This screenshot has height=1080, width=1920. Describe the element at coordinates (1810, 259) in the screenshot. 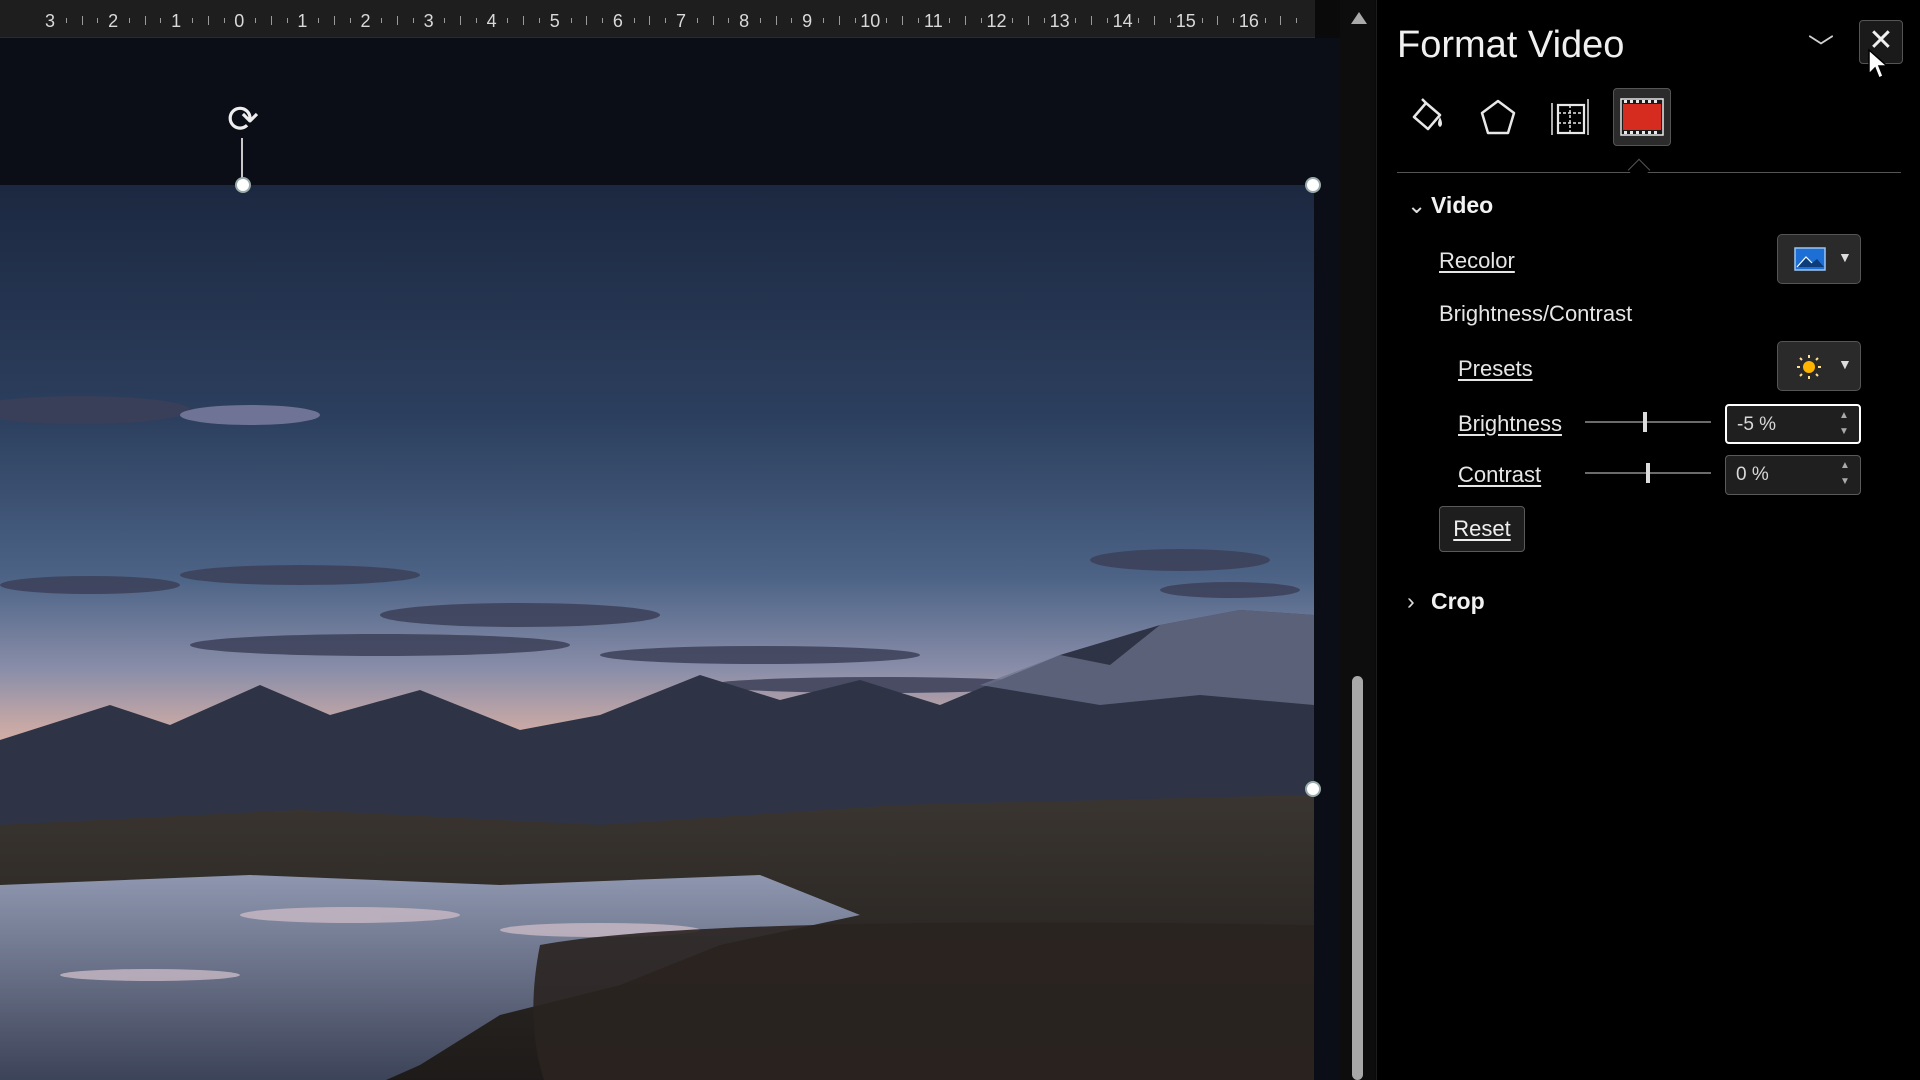

I see `recolor-picture-icon` at that location.